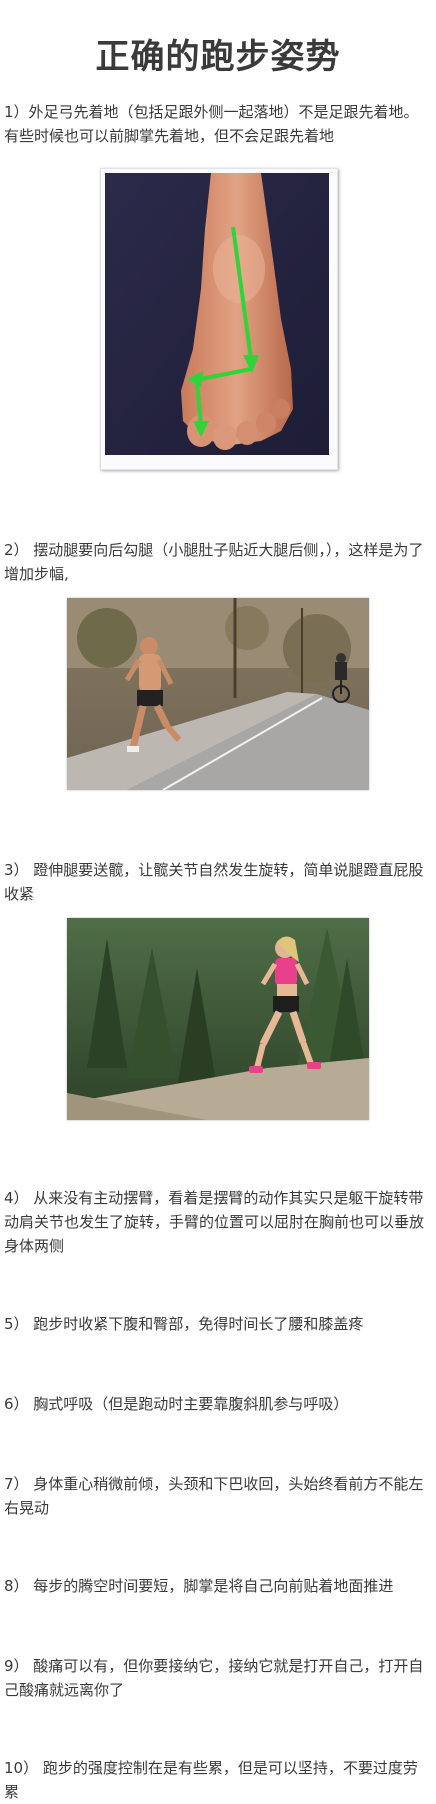 This screenshot has height=1804, width=436. I want to click on foot-landing-photo, so click(219, 319).